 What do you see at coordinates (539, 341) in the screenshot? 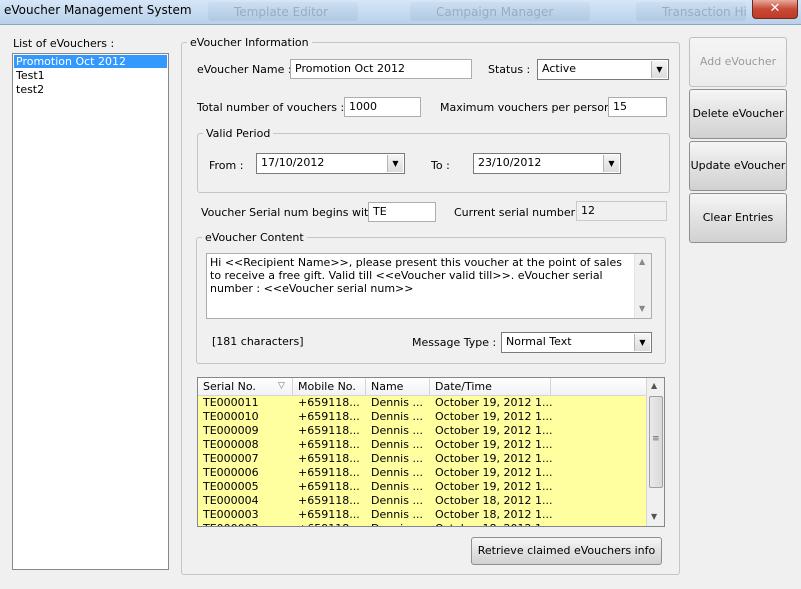
I see `message-type-value: Normal Text` at bounding box center [539, 341].